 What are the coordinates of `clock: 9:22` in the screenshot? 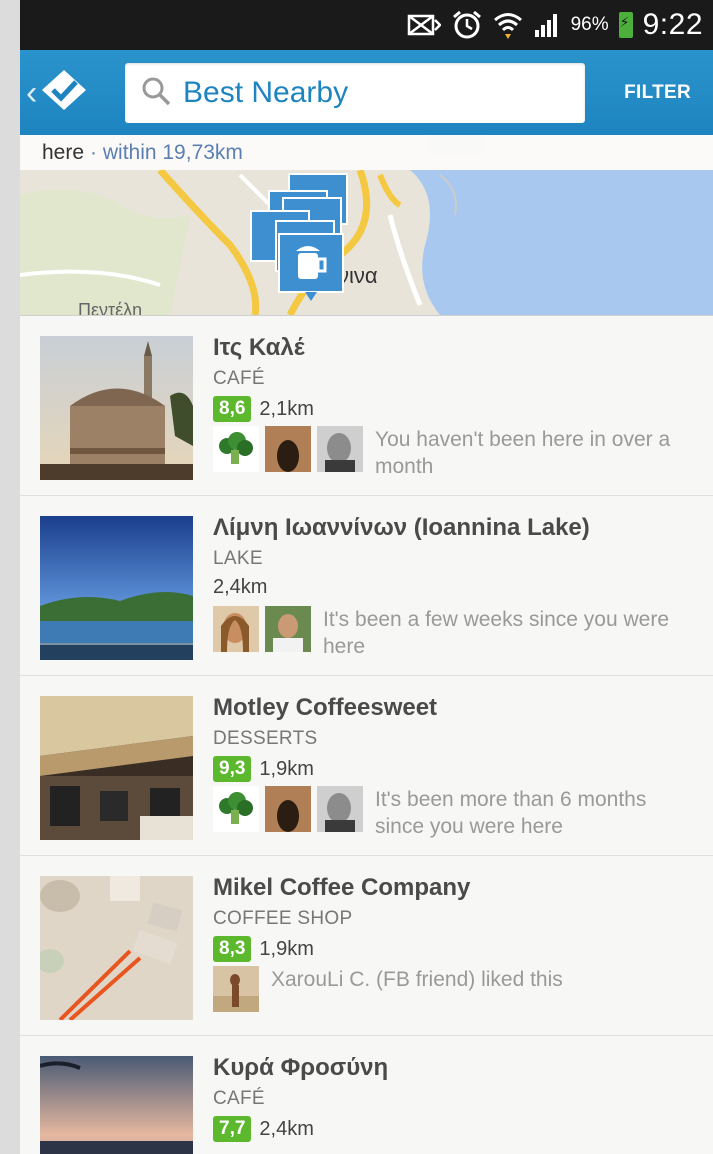 It's located at (672, 24).